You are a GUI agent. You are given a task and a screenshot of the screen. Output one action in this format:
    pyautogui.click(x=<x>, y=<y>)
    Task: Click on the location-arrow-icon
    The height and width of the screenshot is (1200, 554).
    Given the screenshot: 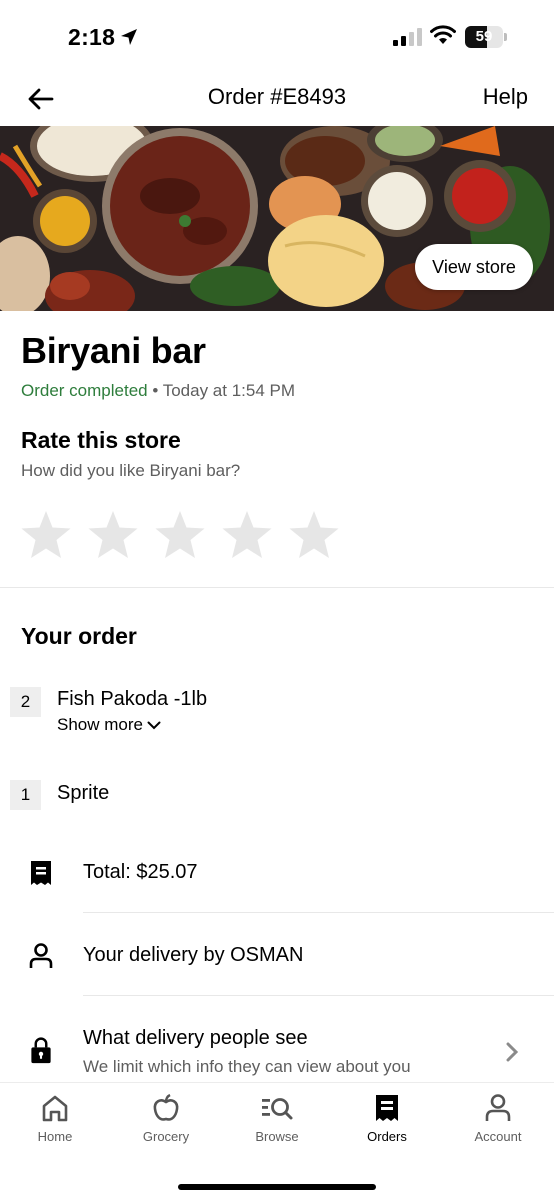 What is the action you would take?
    pyautogui.click(x=129, y=37)
    